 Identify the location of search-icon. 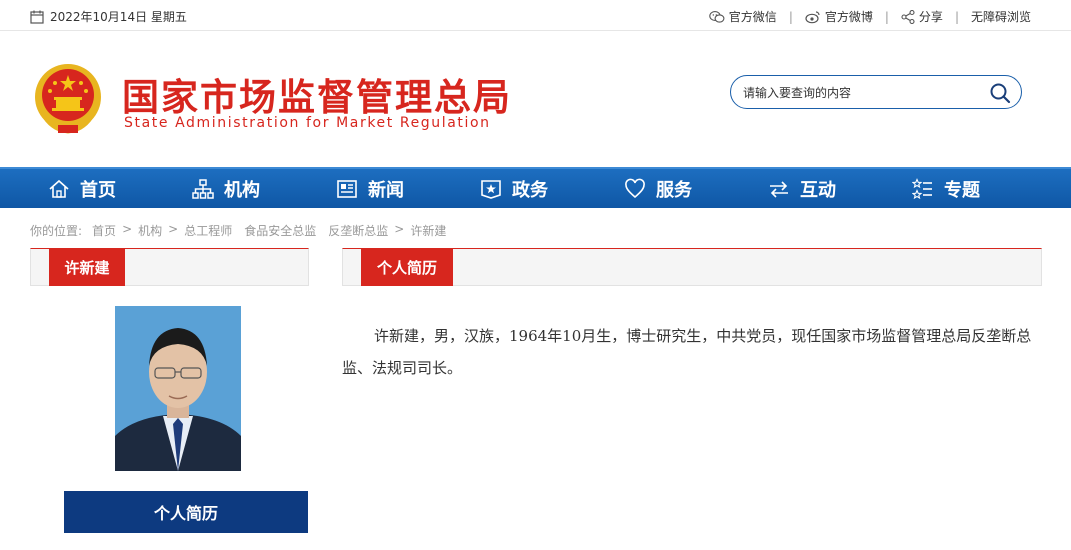
(1000, 93).